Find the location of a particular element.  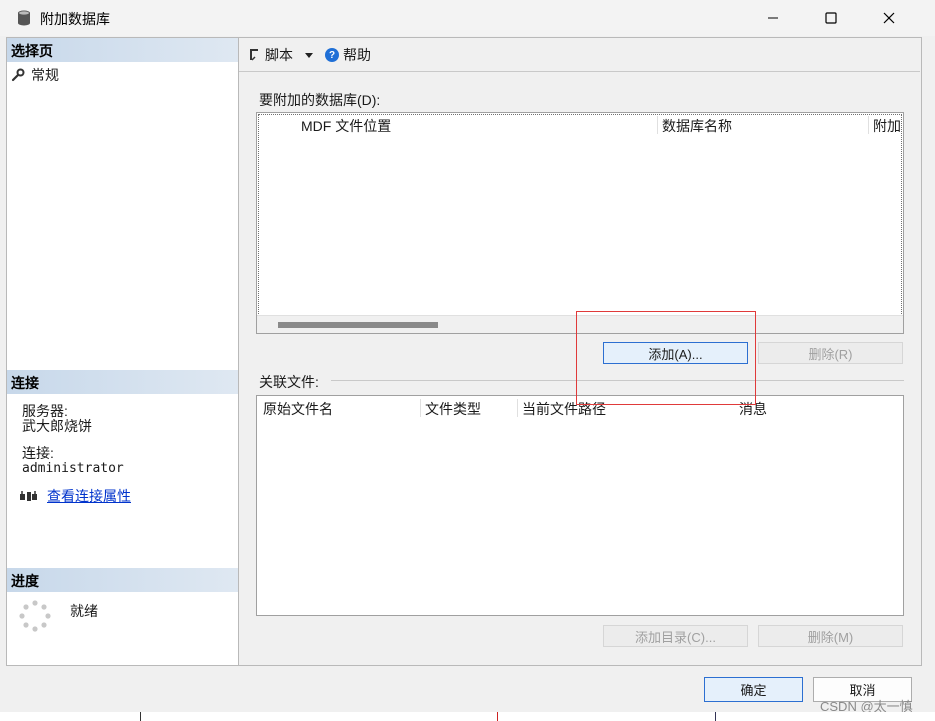

minimize-icon is located at coordinates (773, 18).